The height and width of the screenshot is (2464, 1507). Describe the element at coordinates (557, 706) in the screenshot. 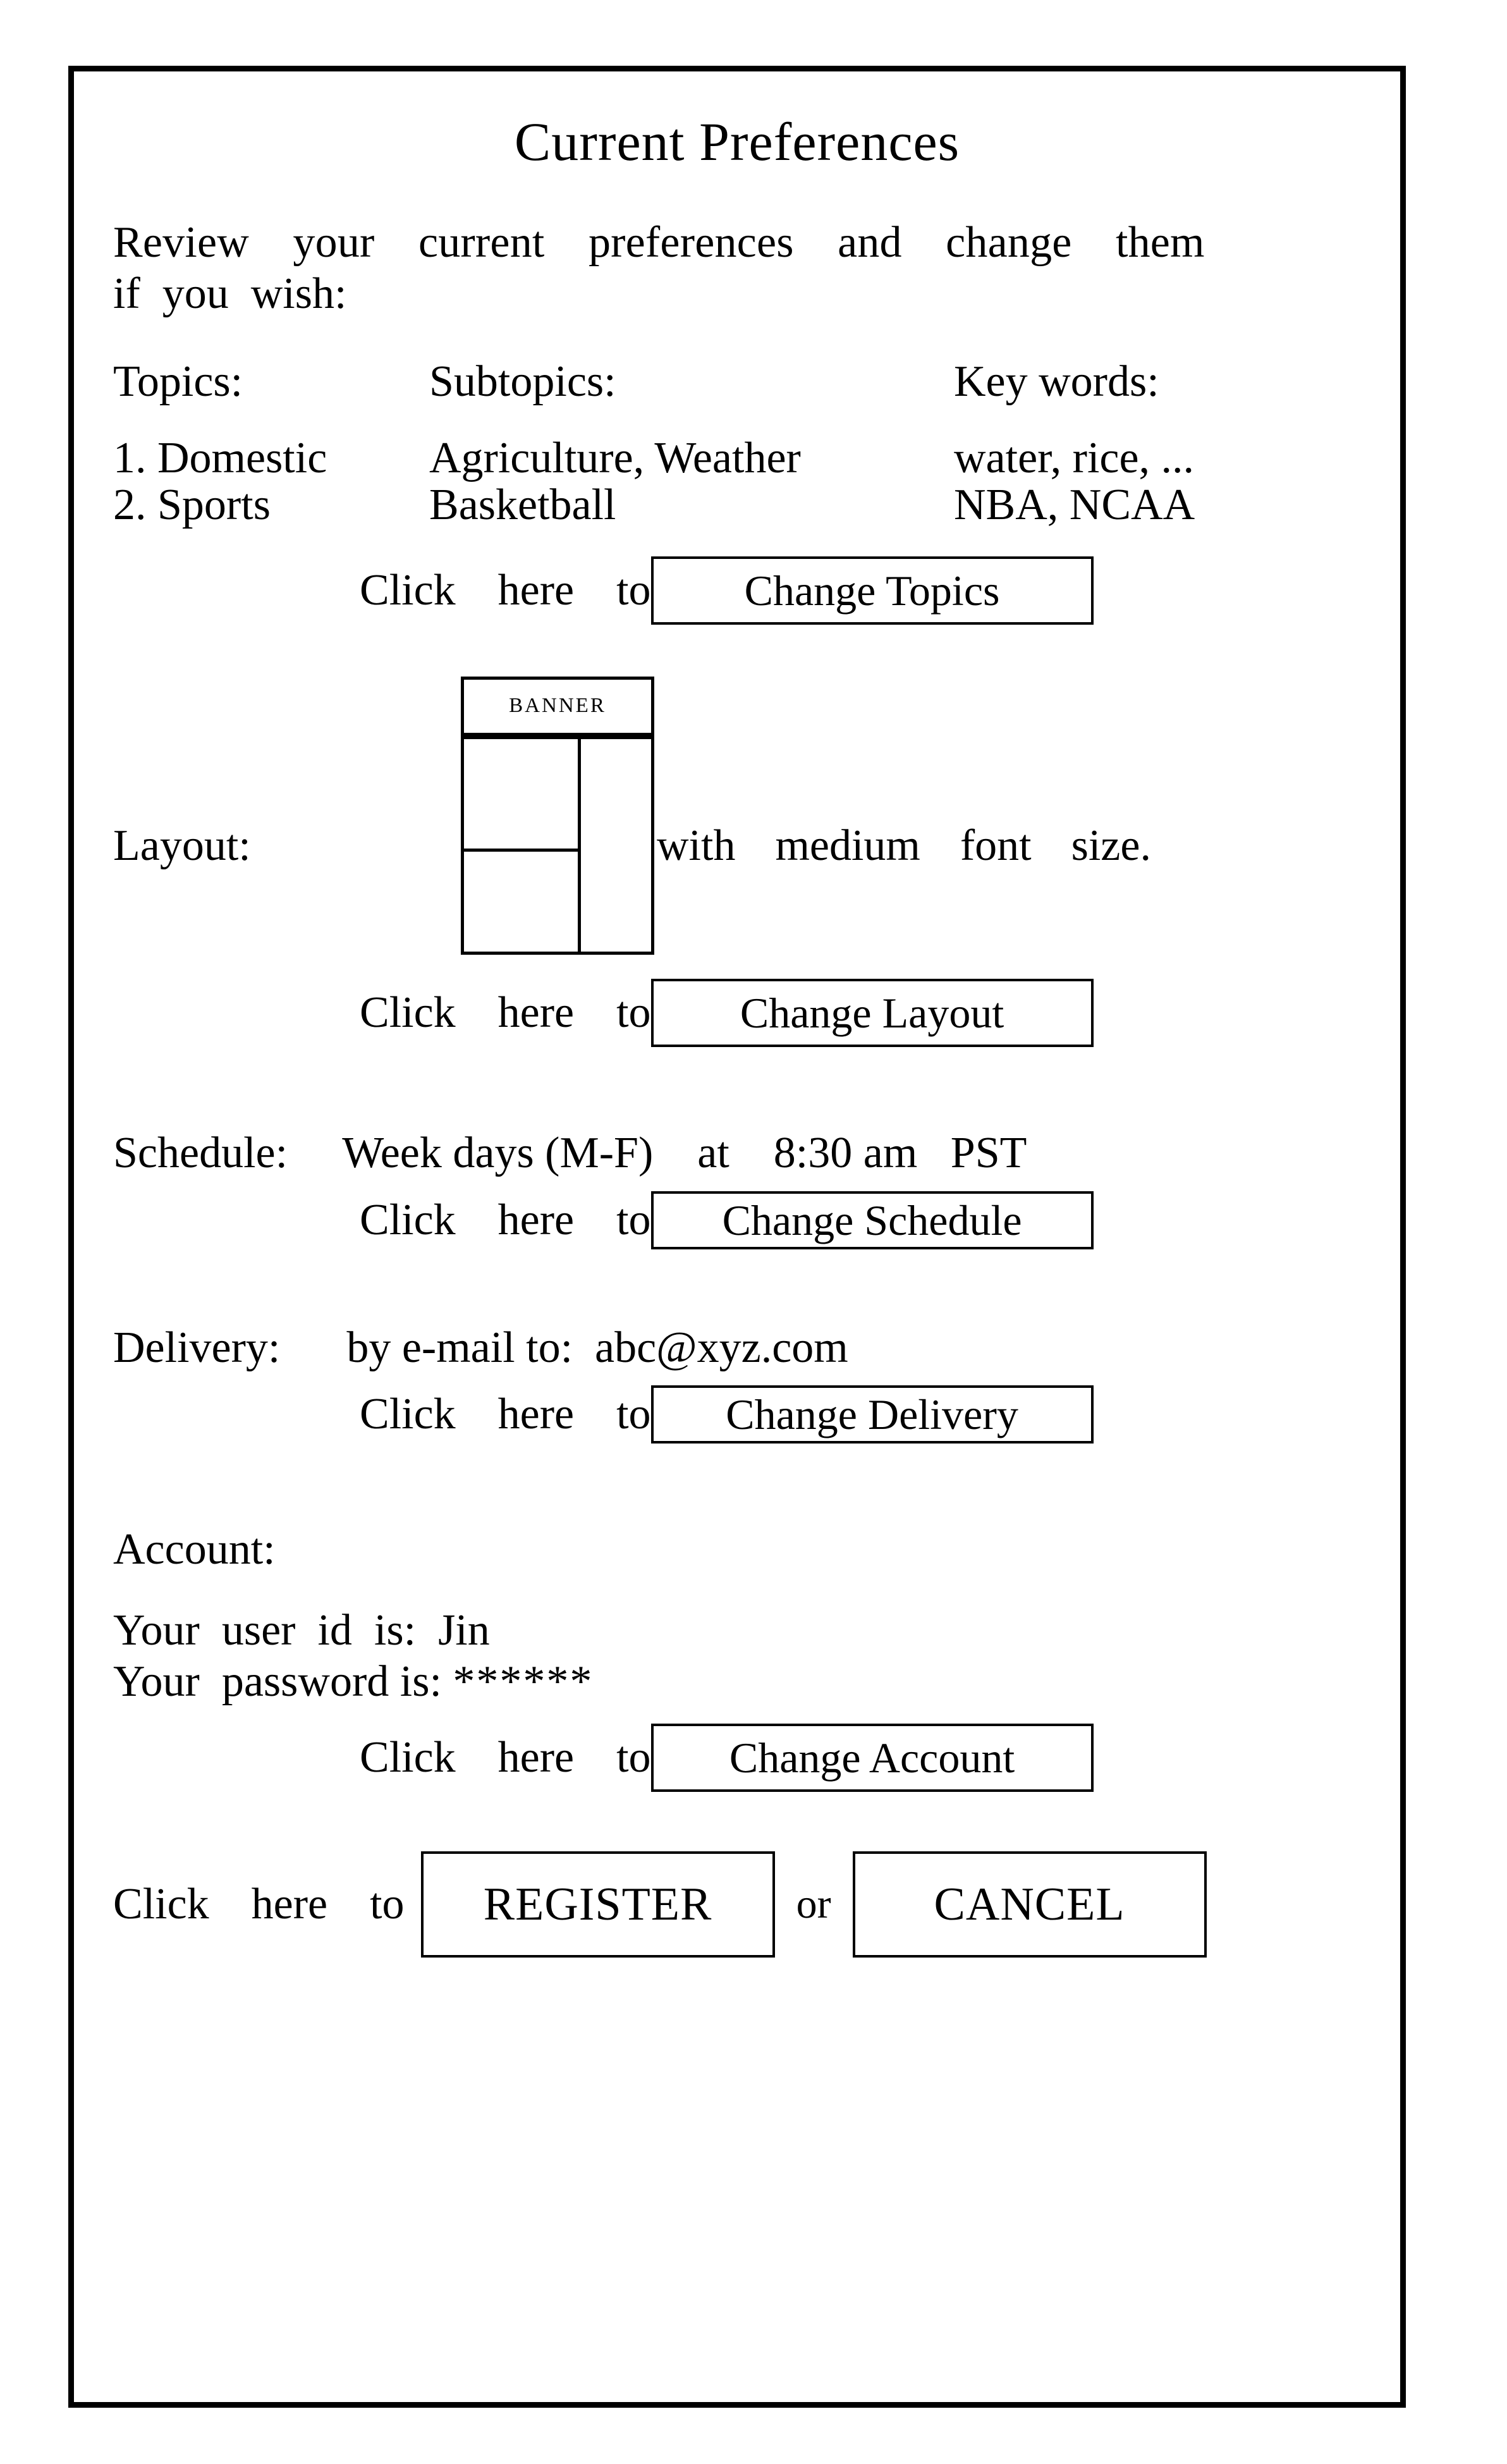

I see `diagram-banner-cell: BANNER` at that location.